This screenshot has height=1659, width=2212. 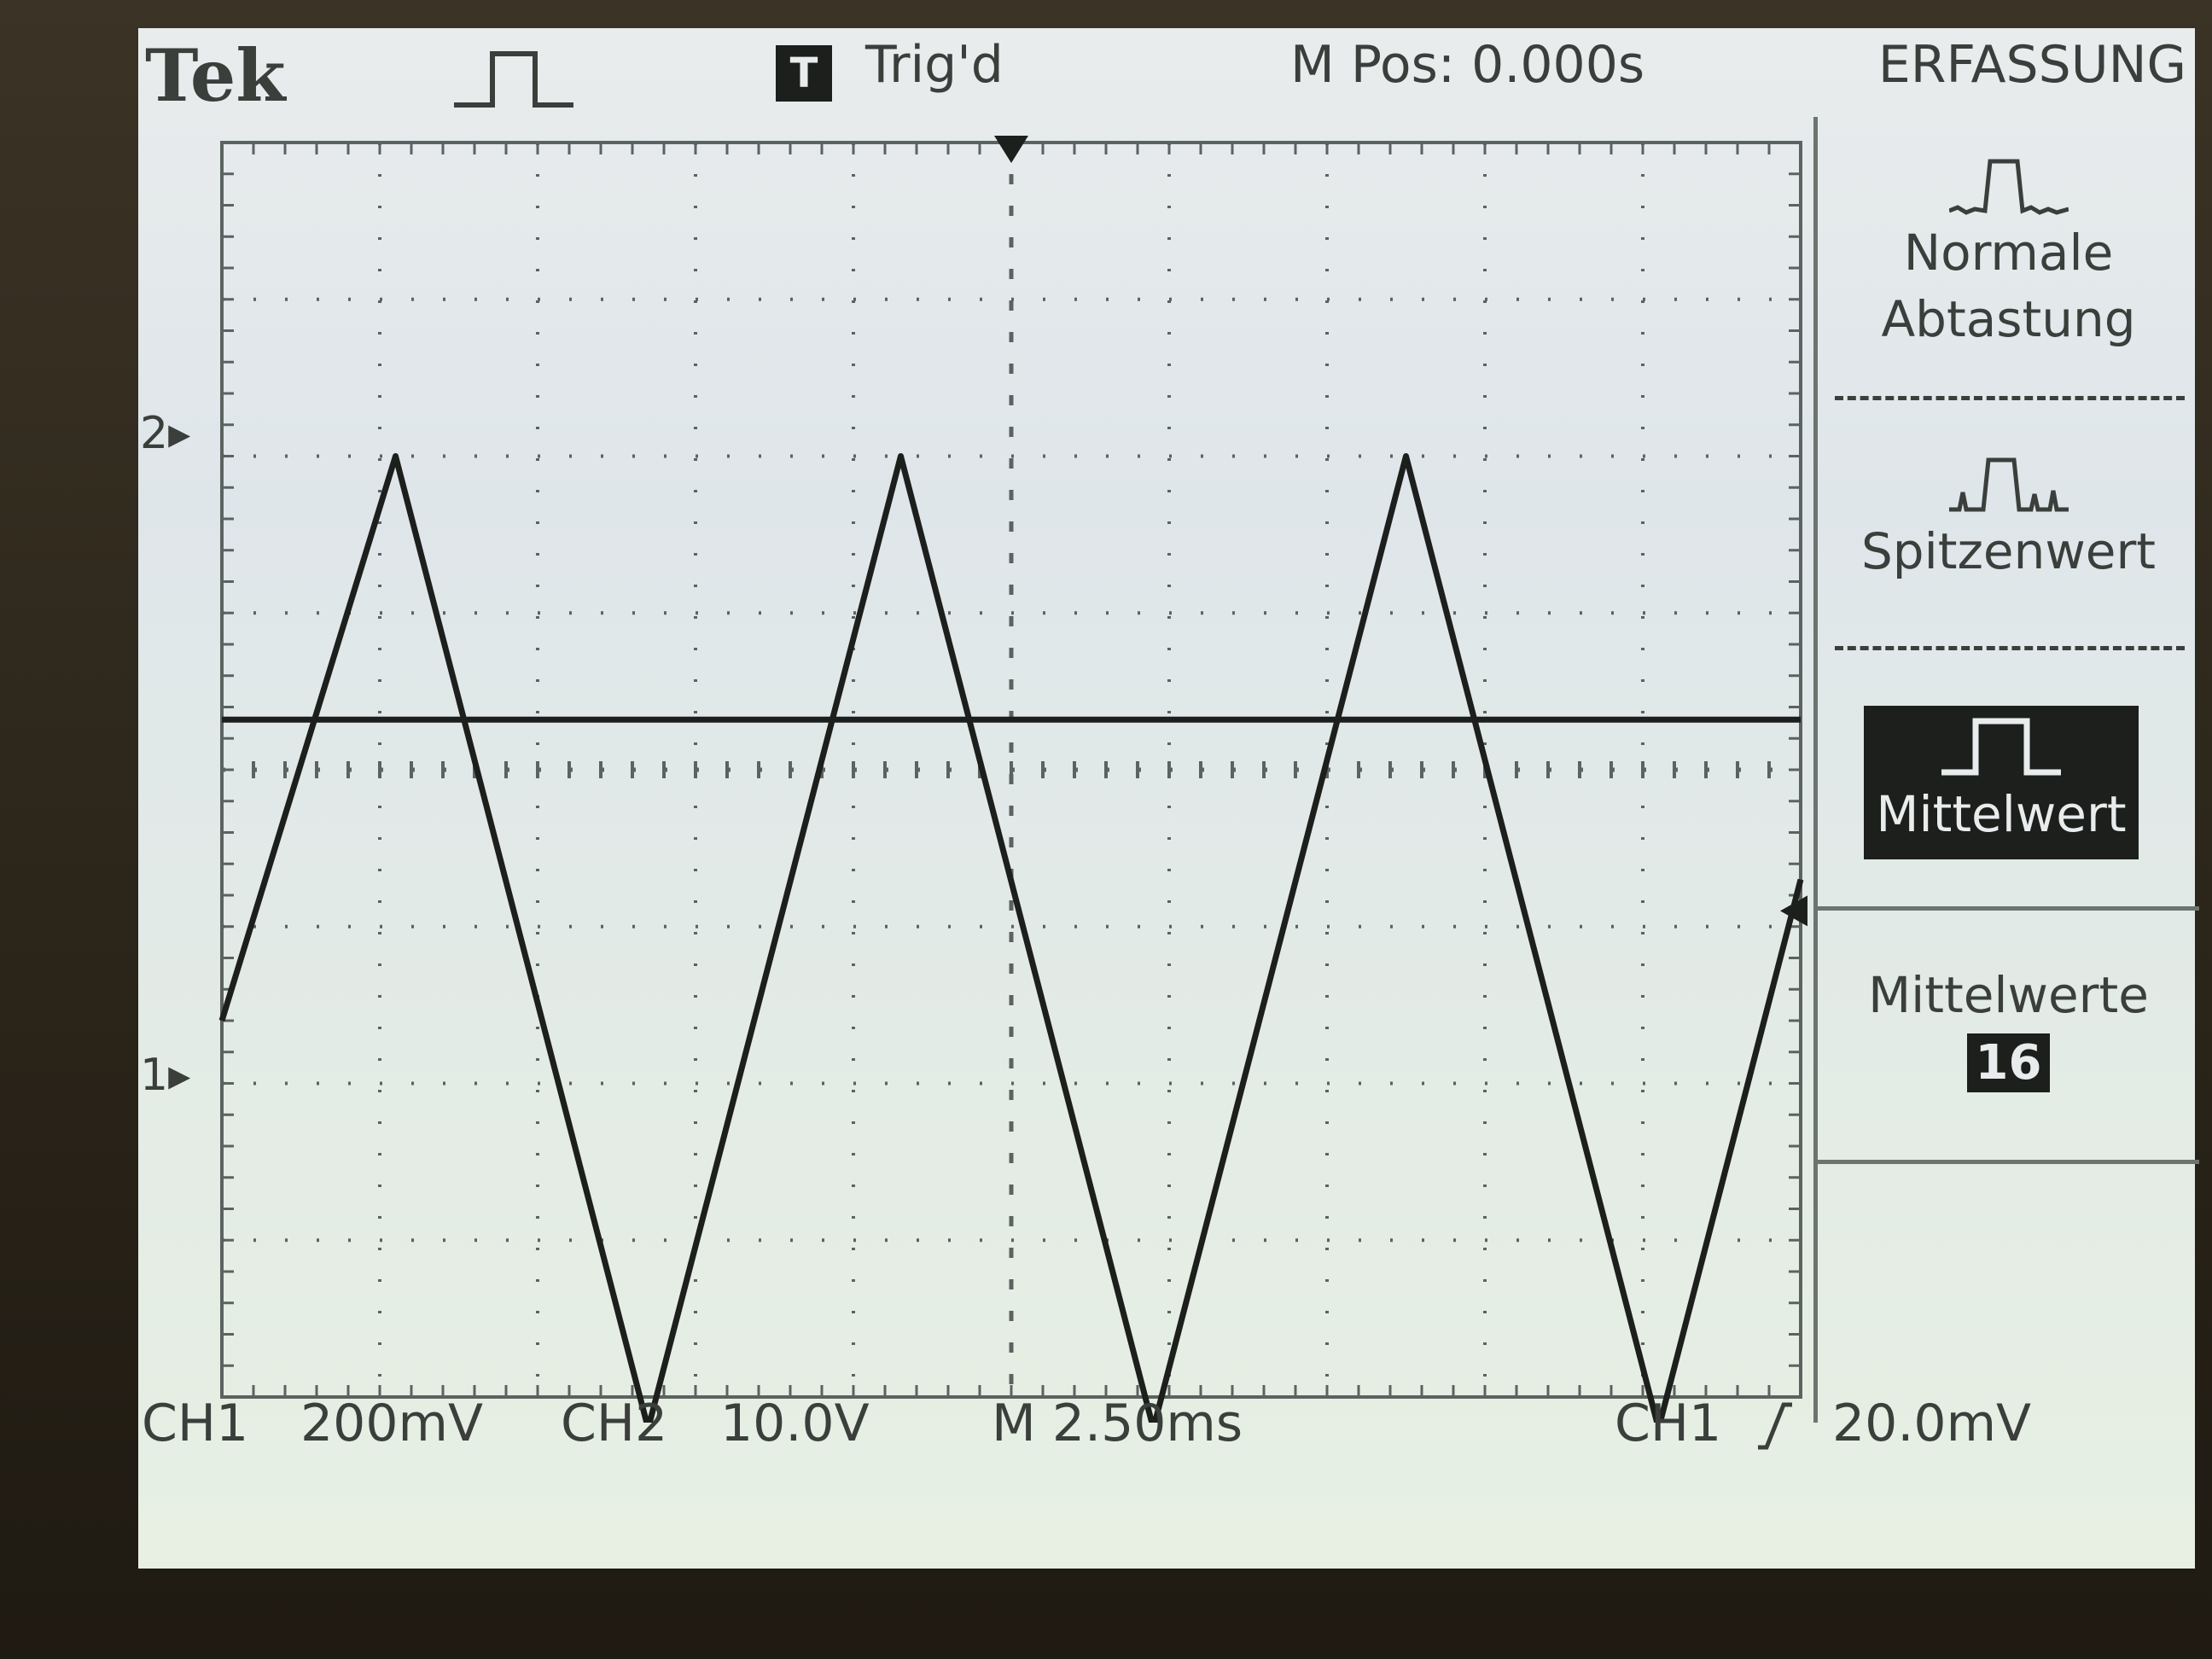 What do you see at coordinates (1775, 1426) in the screenshot?
I see `rising-edge-icon` at bounding box center [1775, 1426].